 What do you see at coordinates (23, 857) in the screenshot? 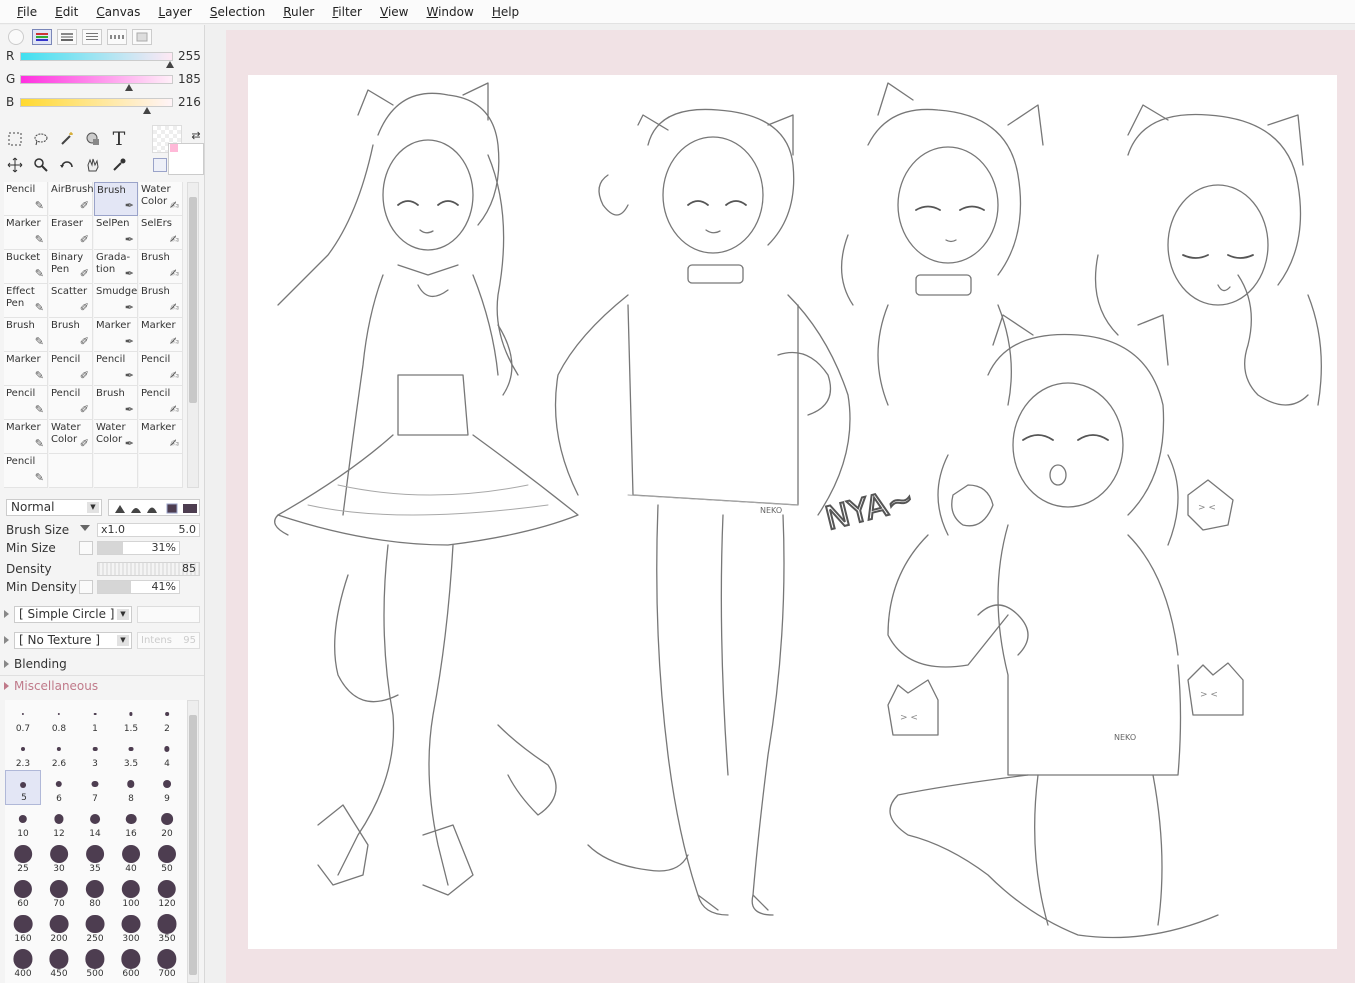
I see `brush-size-preset: 25` at bounding box center [23, 857].